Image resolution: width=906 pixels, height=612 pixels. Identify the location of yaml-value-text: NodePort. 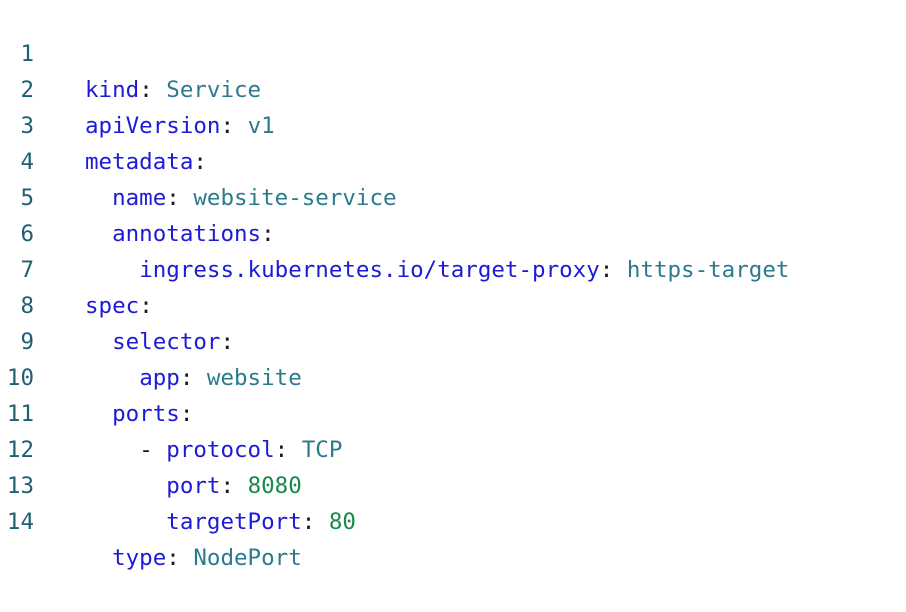
(247, 558).